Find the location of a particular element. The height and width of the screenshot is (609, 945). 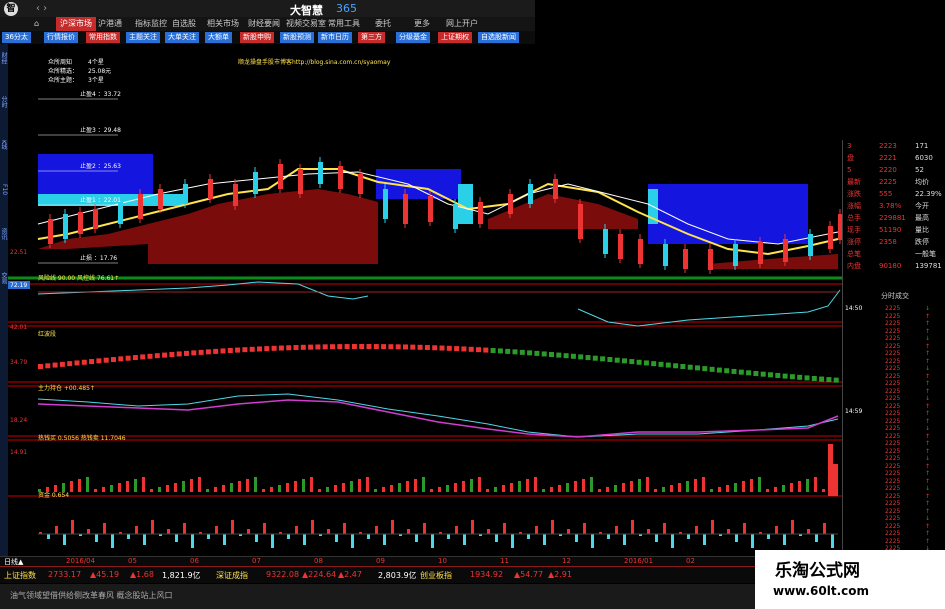

menu-item: ⌂ is located at coordinates (36, 24).